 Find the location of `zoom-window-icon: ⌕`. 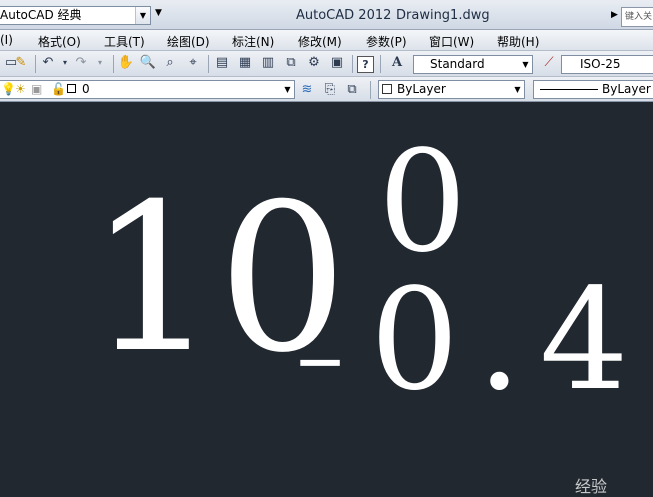

zoom-window-icon: ⌕ is located at coordinates (170, 63).